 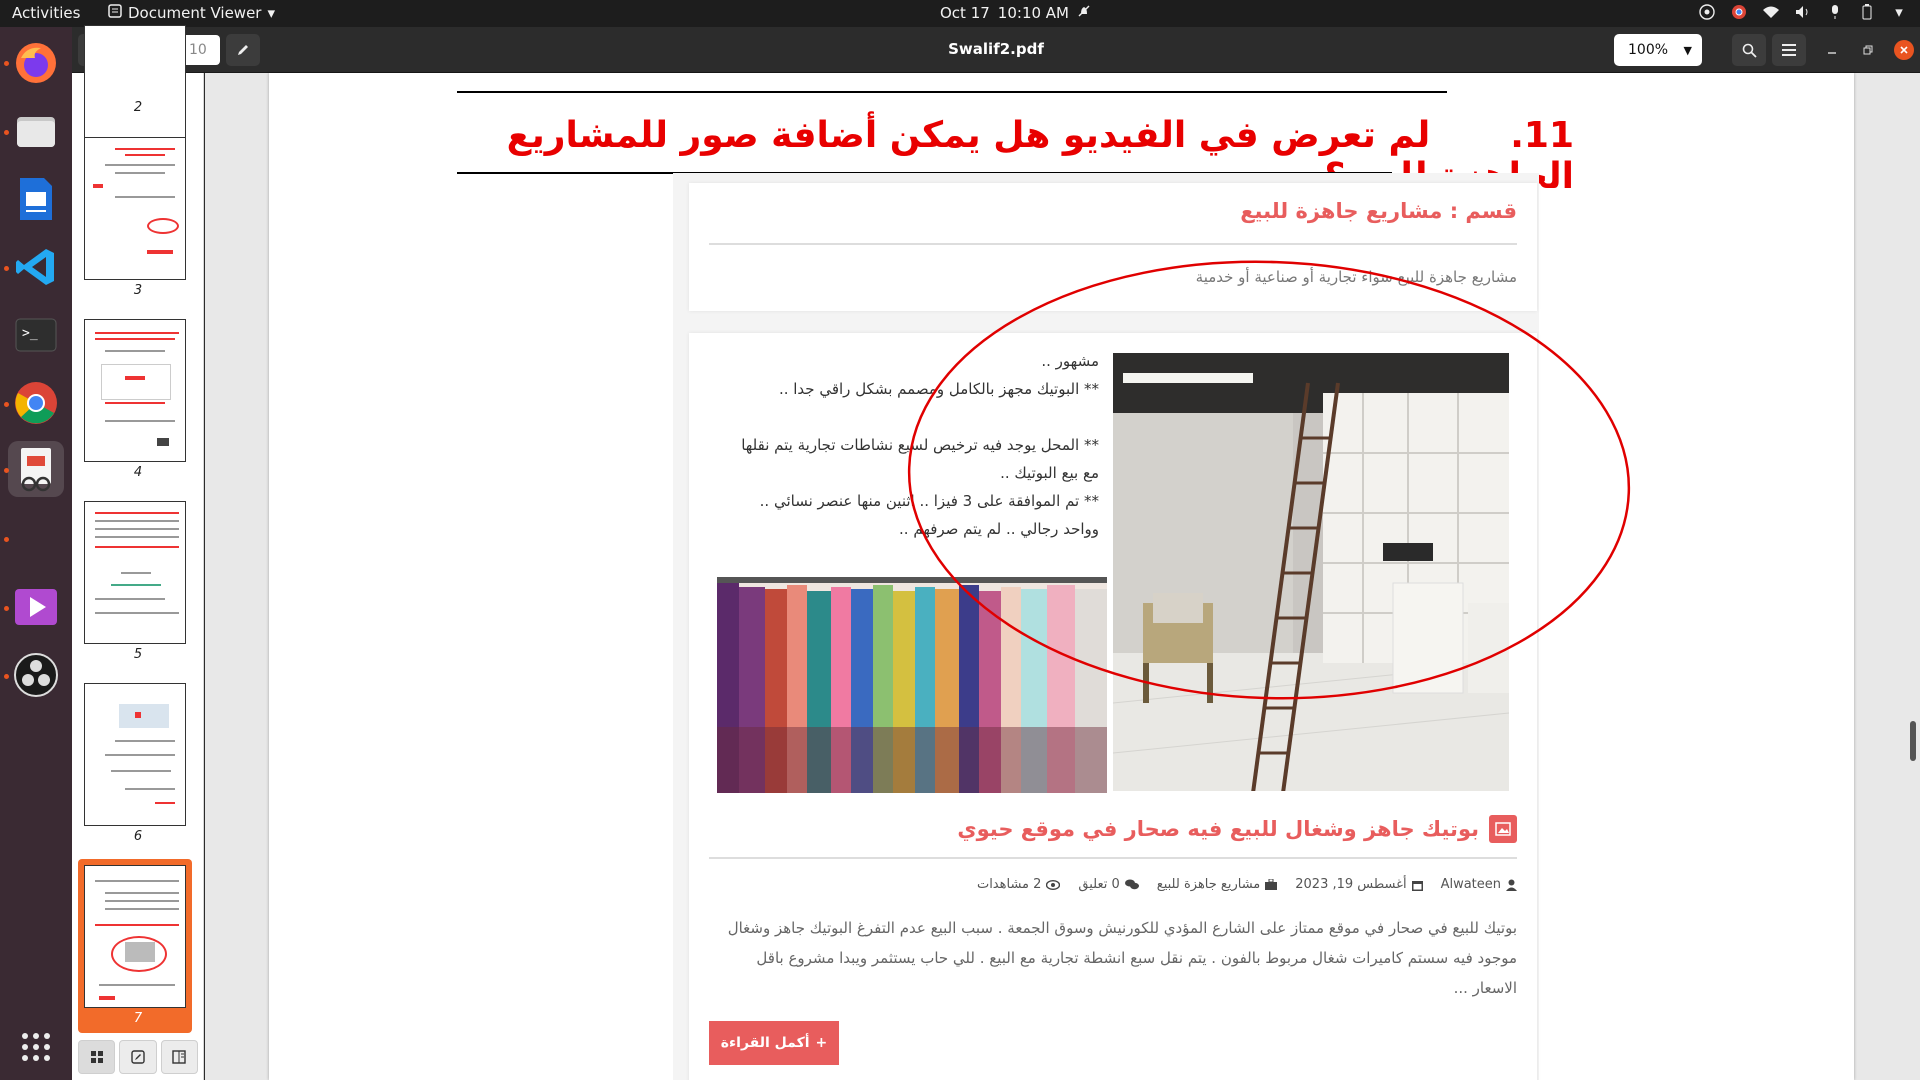 I want to click on document-viewer-app-icon, so click(x=115, y=13).